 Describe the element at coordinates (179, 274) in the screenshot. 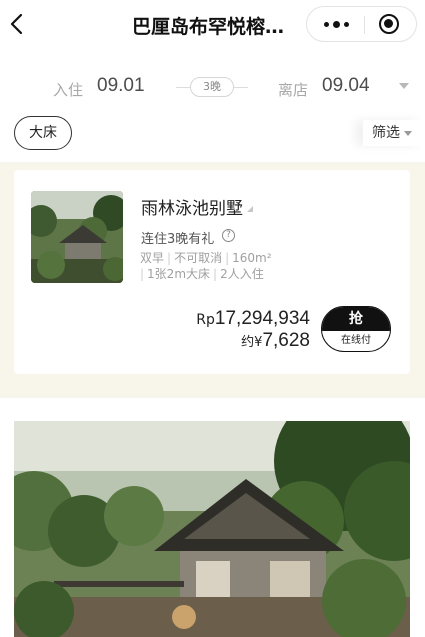

I see `tag-bed: 1张2m大床` at that location.